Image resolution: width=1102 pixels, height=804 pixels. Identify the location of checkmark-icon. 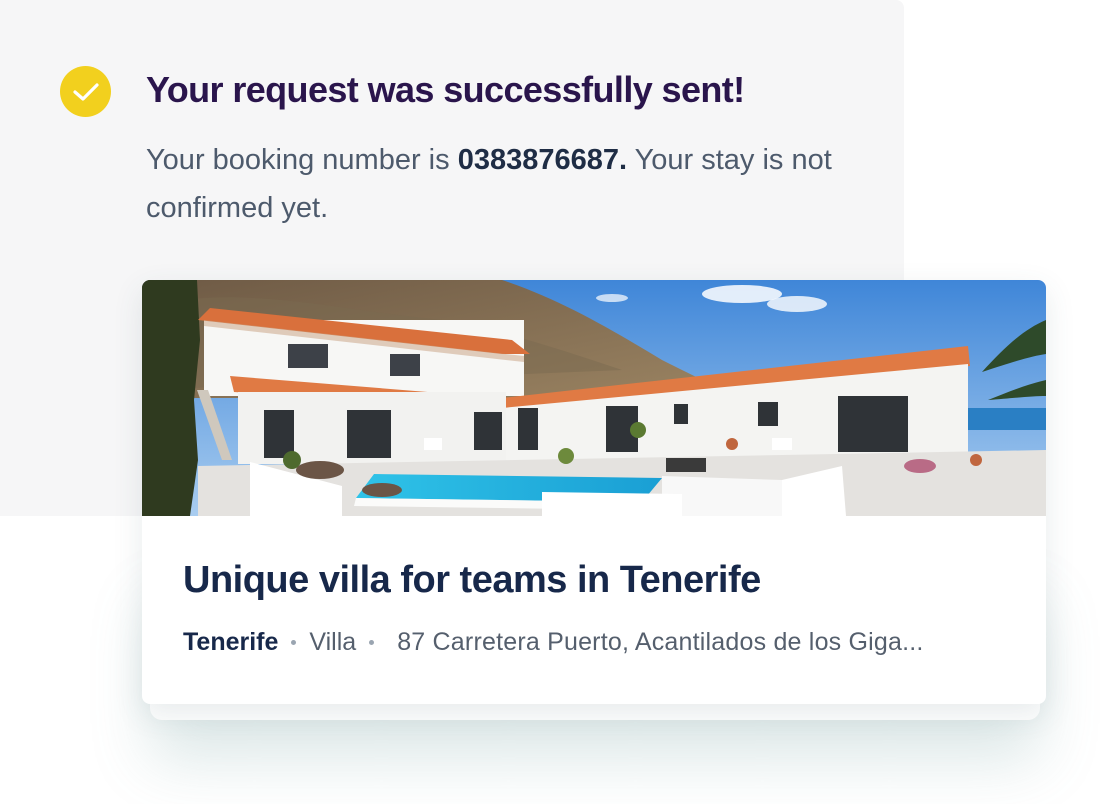
(85, 91).